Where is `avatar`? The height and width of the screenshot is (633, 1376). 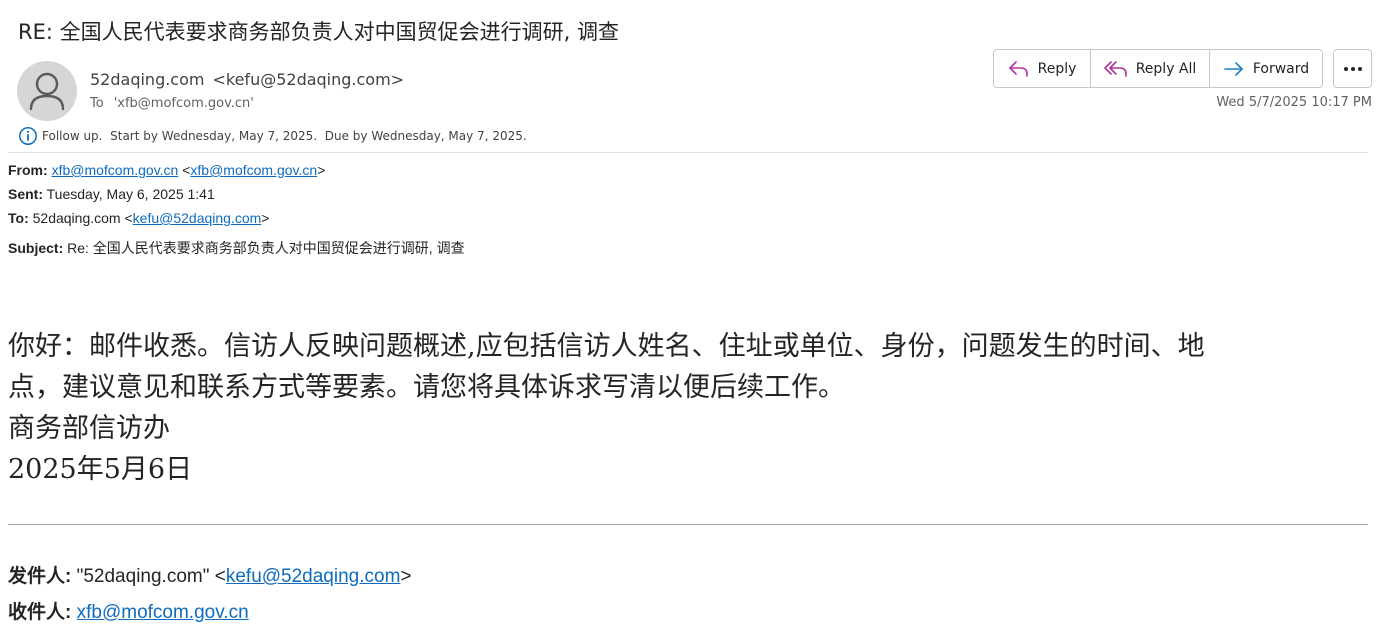
avatar is located at coordinates (47, 91).